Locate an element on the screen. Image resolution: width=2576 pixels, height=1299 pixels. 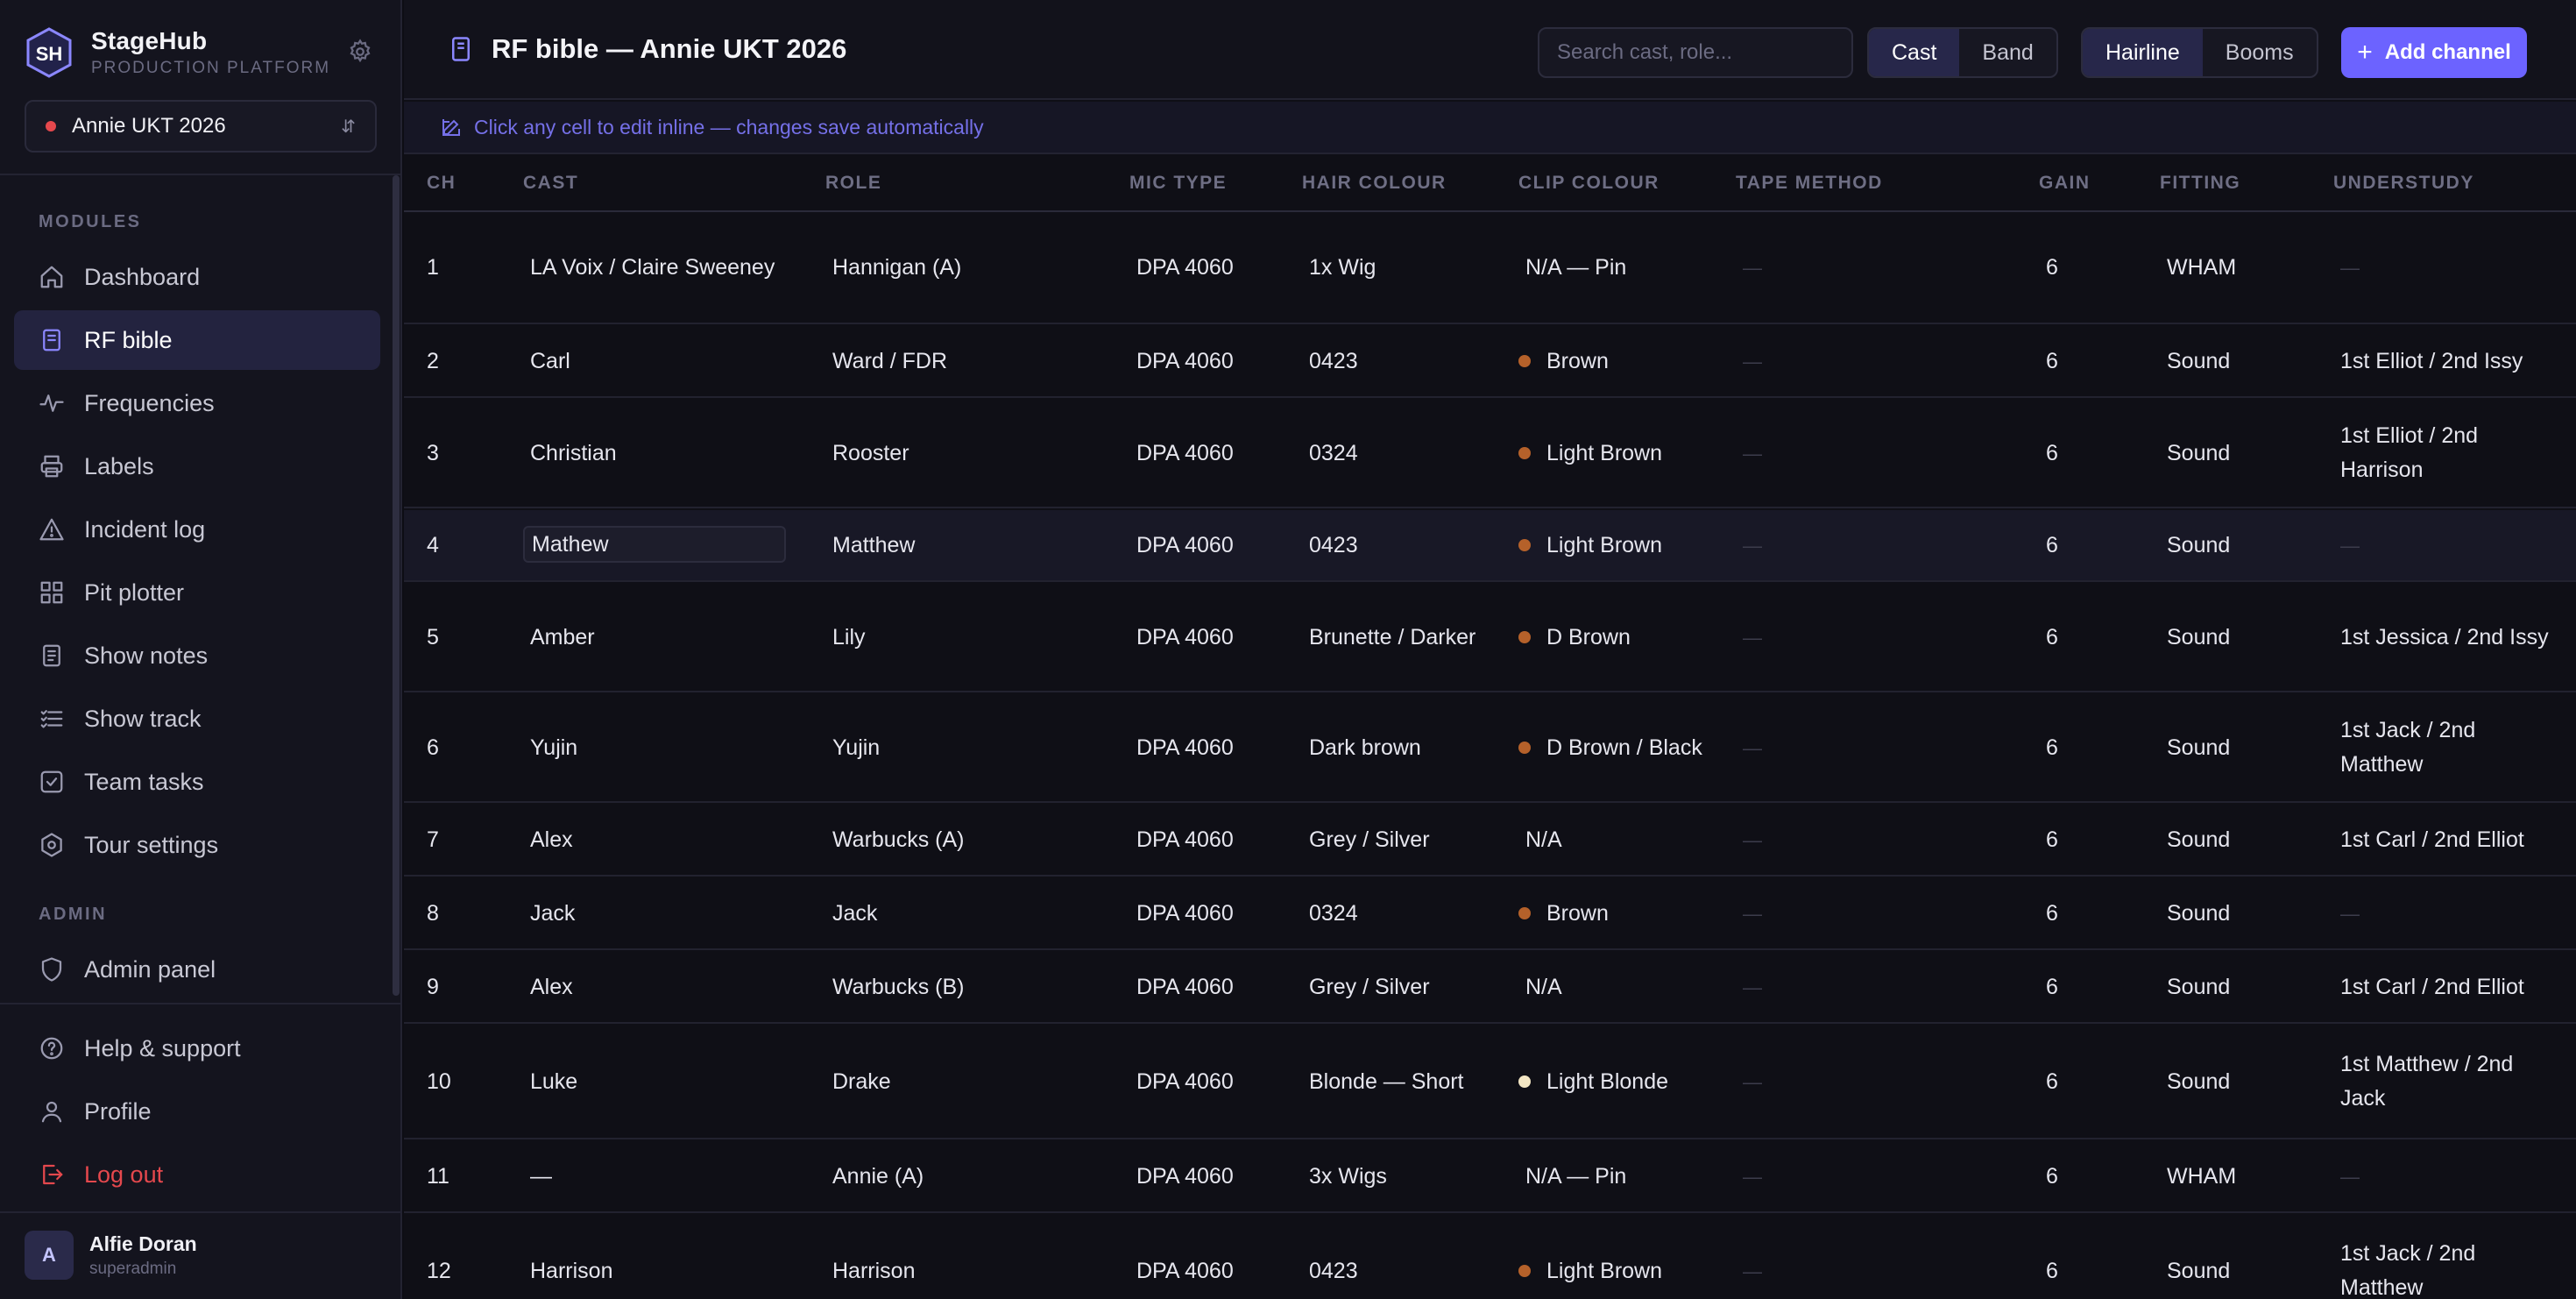
cell-role: Hannigan (A) is located at coordinates (972, 267).